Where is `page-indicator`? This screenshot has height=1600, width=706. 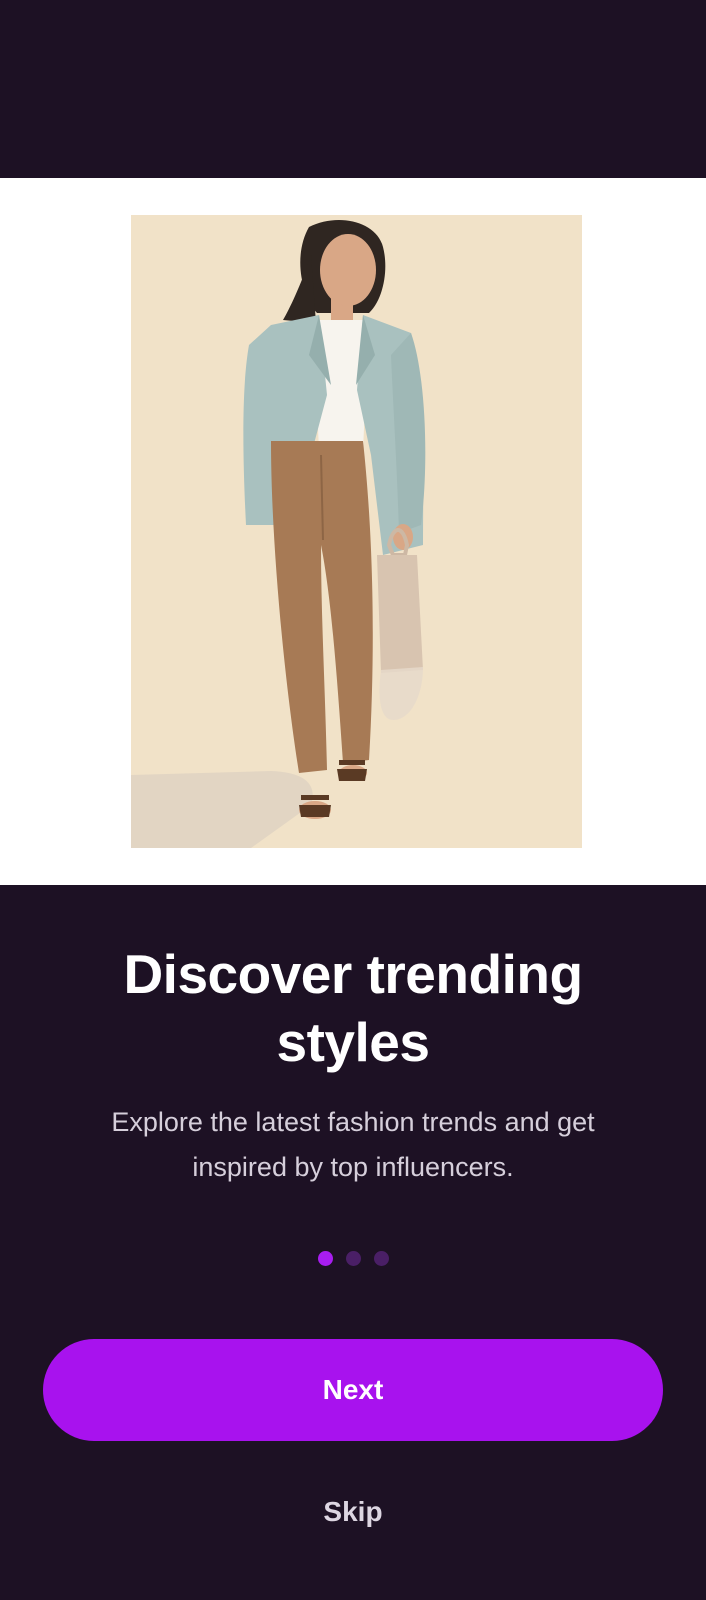 page-indicator is located at coordinates (353, 1259).